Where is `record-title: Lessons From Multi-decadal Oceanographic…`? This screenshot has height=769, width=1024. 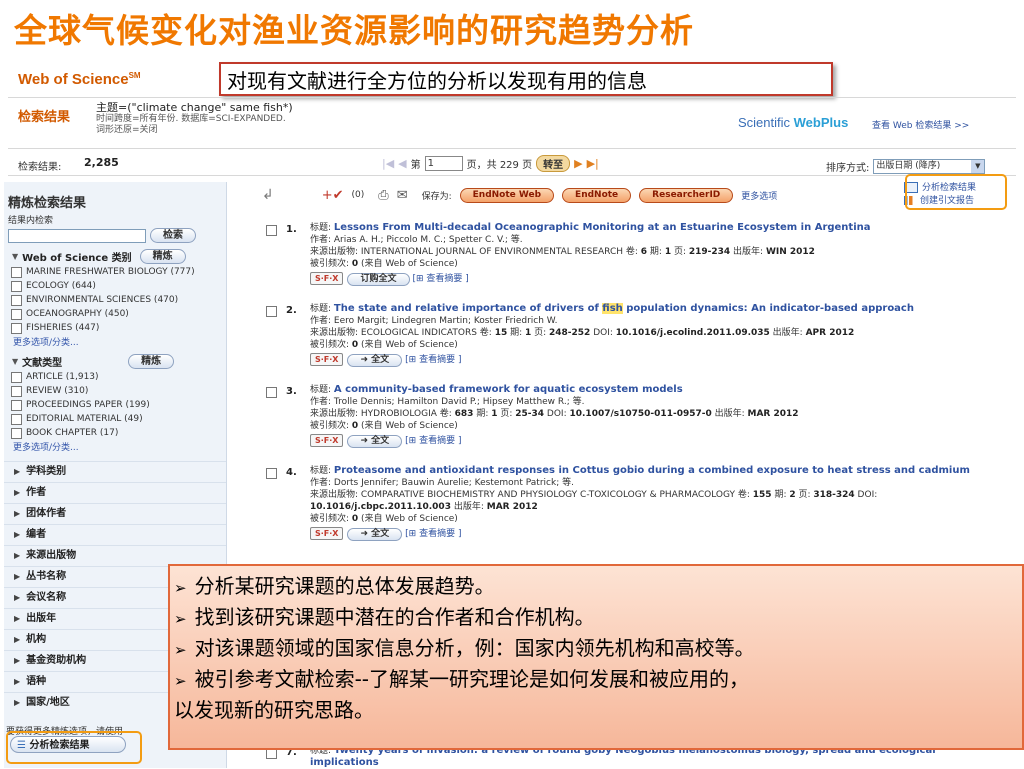
record-title: Lessons From Multi-decadal Oceanographic… is located at coordinates (602, 227).